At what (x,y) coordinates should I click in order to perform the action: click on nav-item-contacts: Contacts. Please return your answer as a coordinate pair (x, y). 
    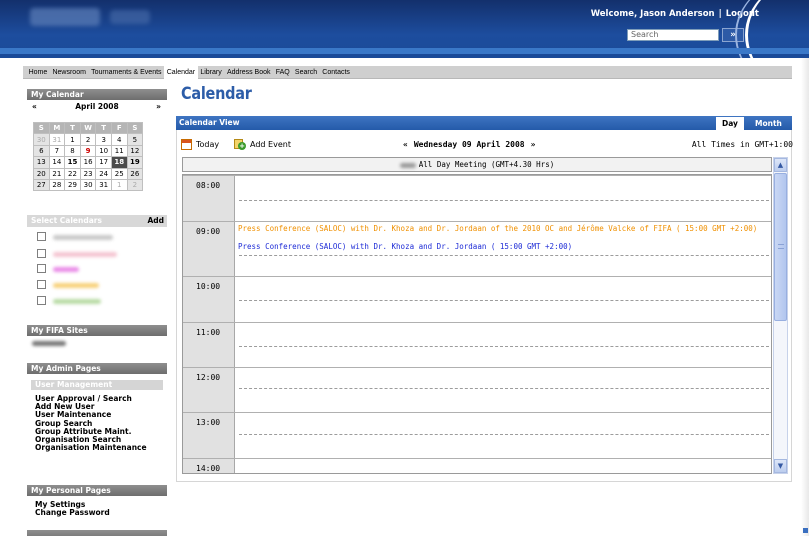
    Looking at the image, I should click on (336, 72).